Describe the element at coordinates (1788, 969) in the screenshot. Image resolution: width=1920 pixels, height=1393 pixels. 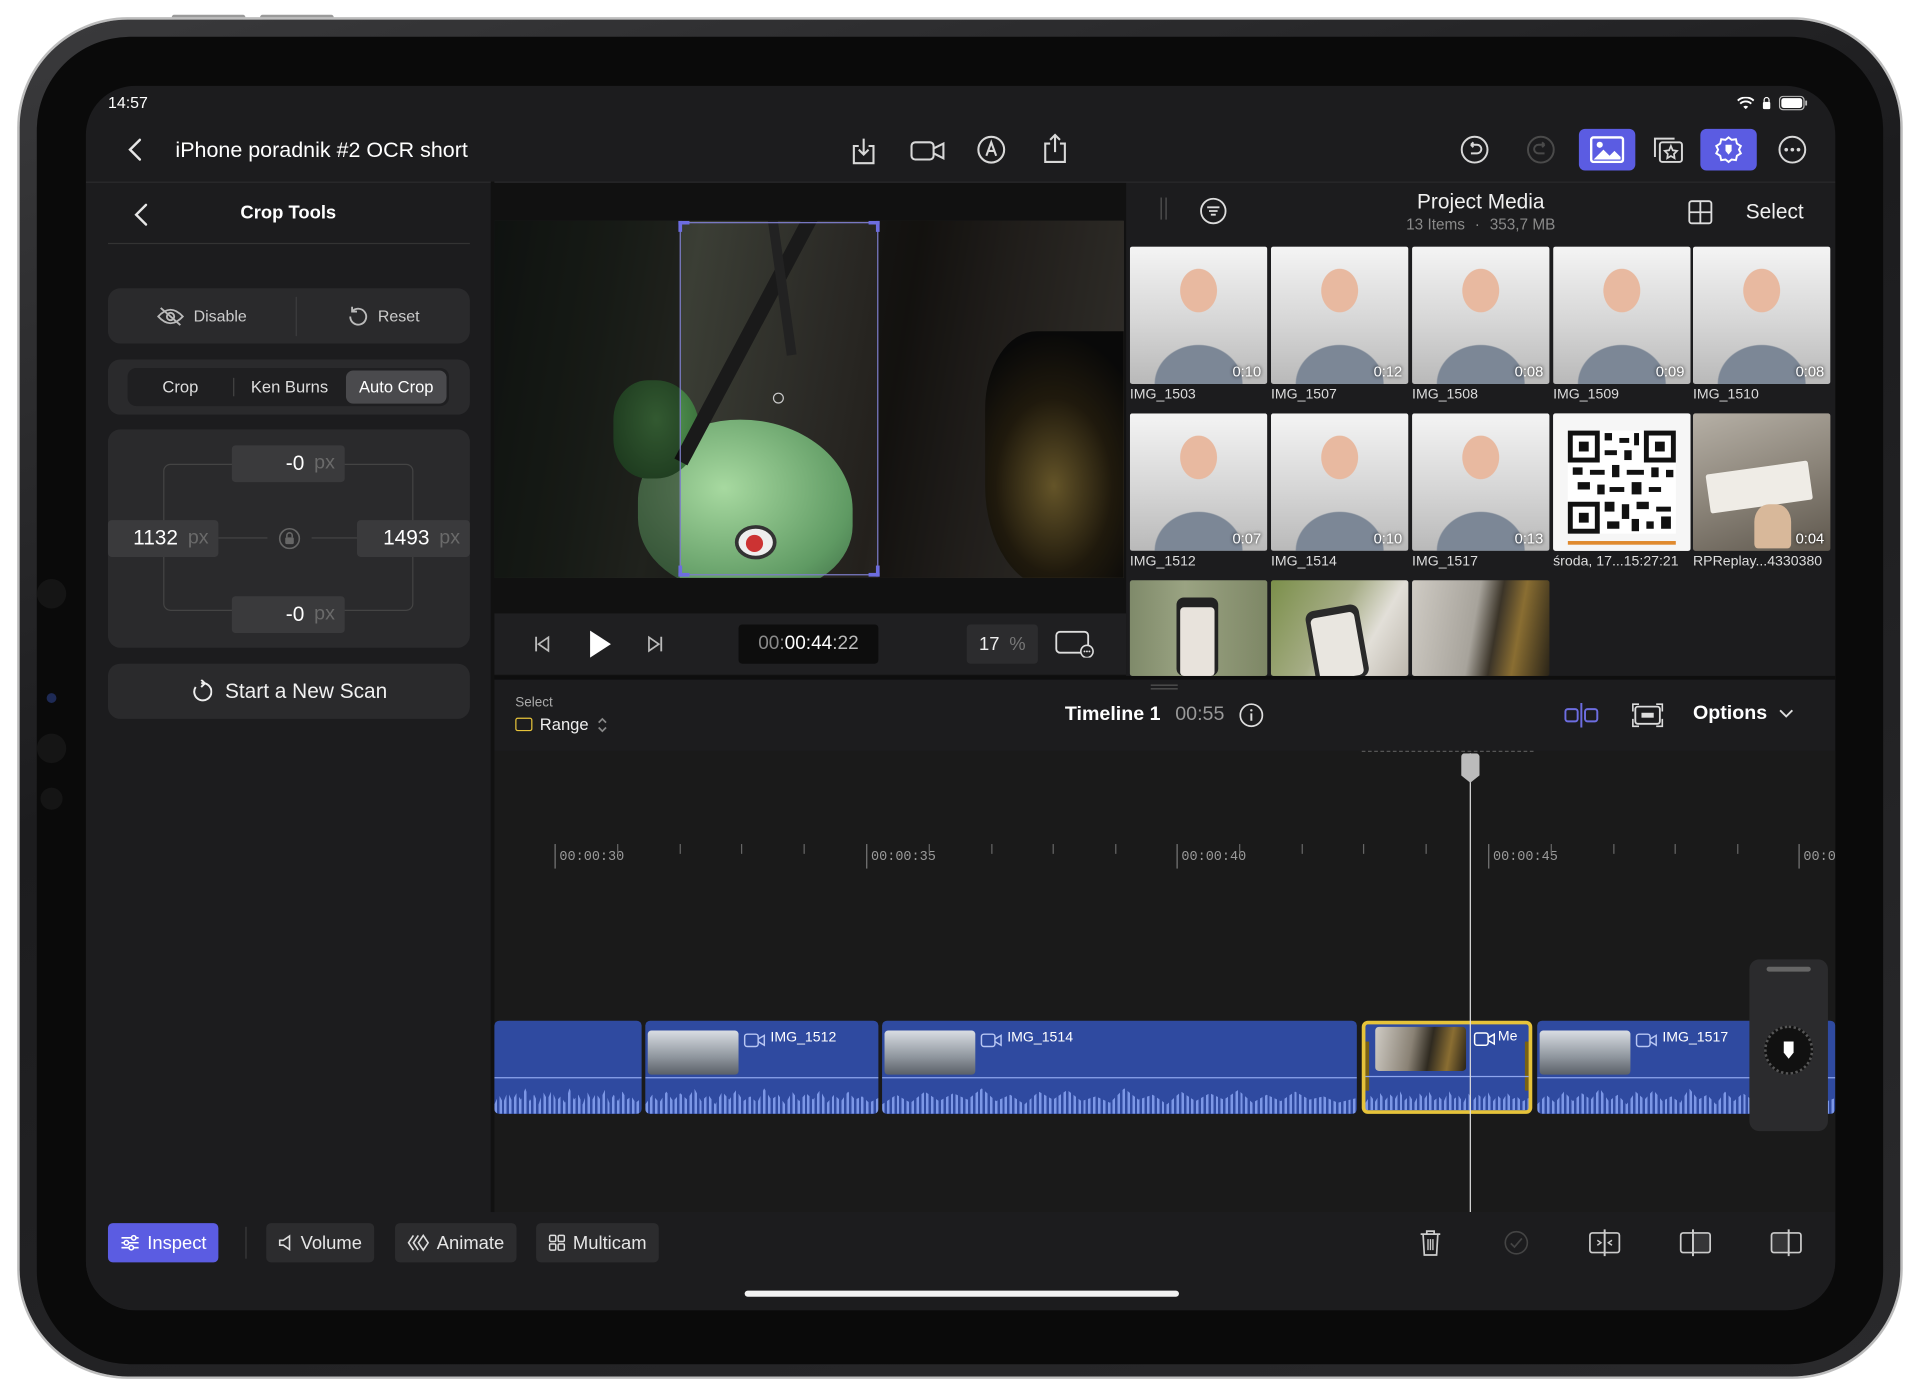
I see `jog-drag-handle` at that location.